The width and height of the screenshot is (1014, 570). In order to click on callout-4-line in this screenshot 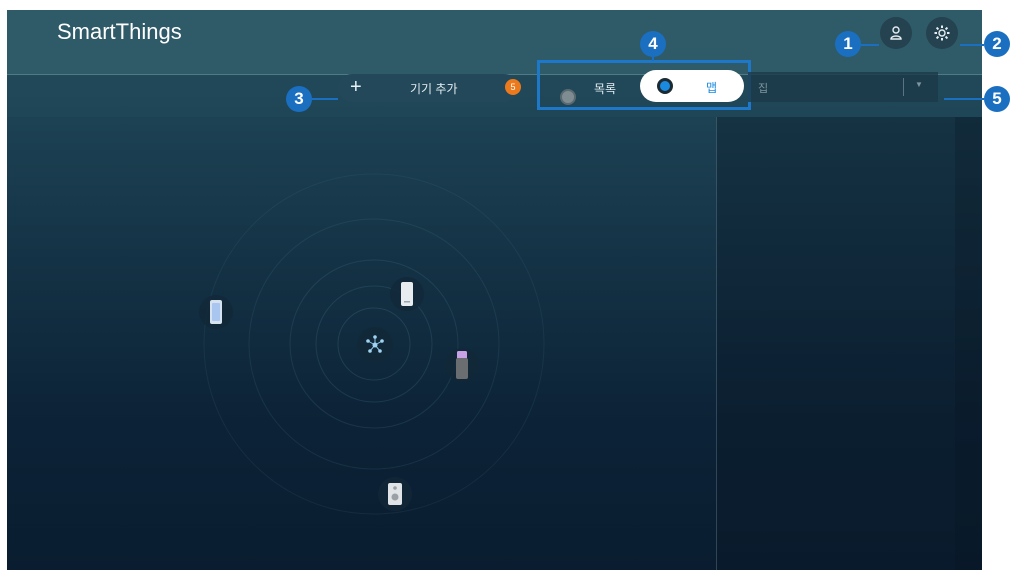, I will do `click(653, 59)`.